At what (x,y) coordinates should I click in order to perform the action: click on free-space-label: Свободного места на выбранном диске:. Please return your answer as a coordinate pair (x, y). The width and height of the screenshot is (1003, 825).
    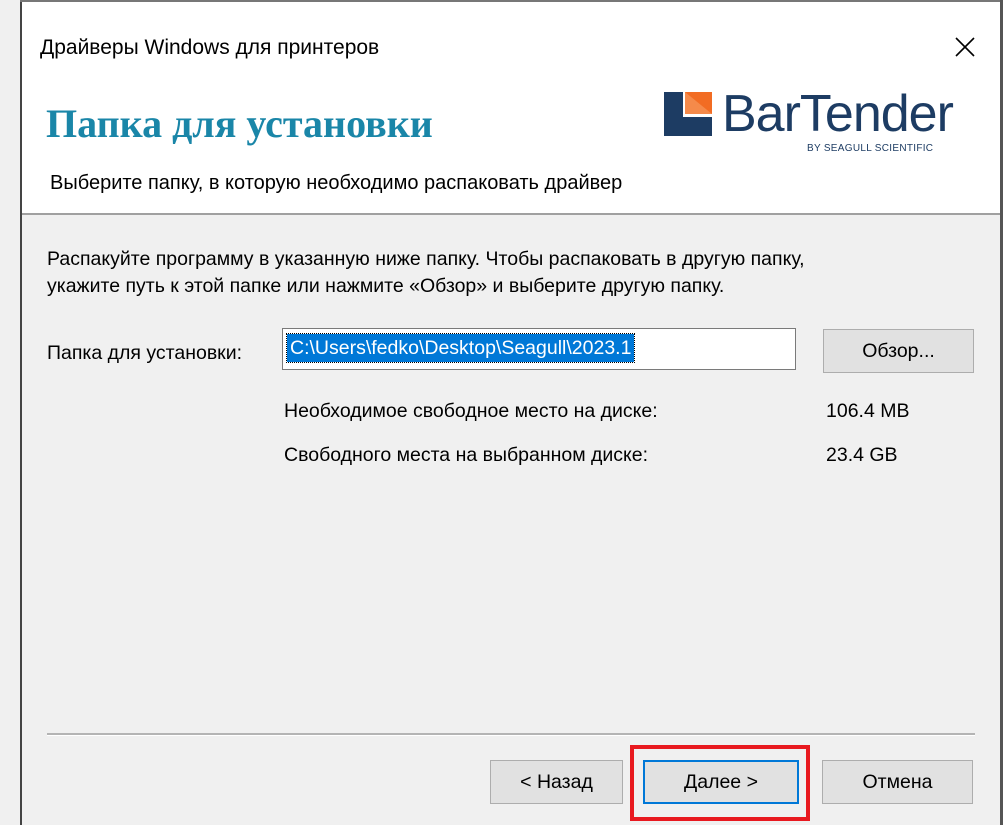
    Looking at the image, I should click on (466, 455).